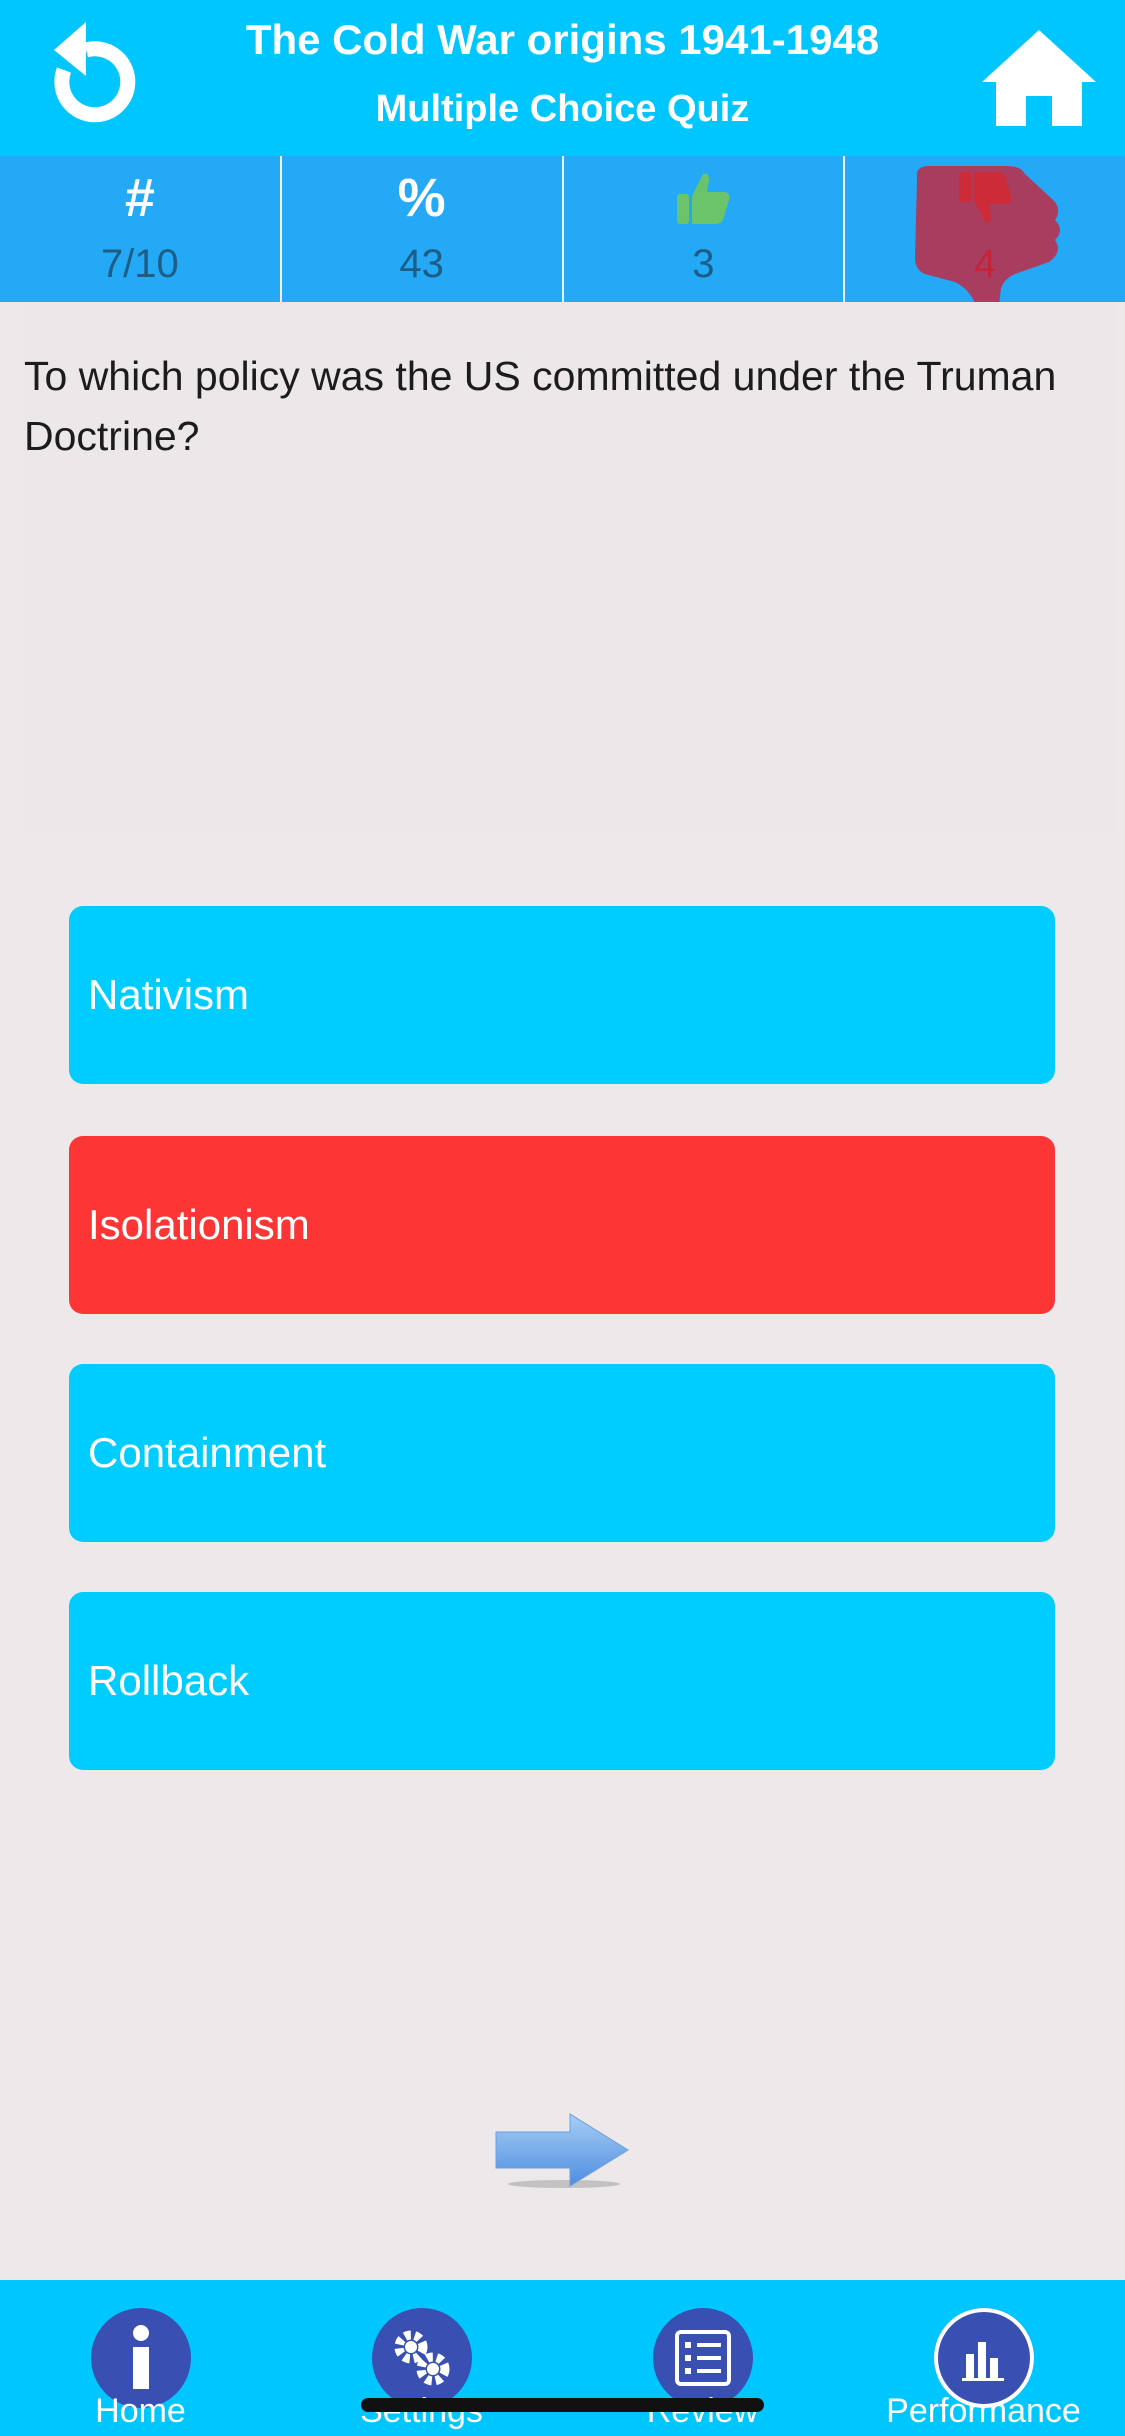 The image size is (1125, 2436). I want to click on tab-home: Home, so click(140, 2358).